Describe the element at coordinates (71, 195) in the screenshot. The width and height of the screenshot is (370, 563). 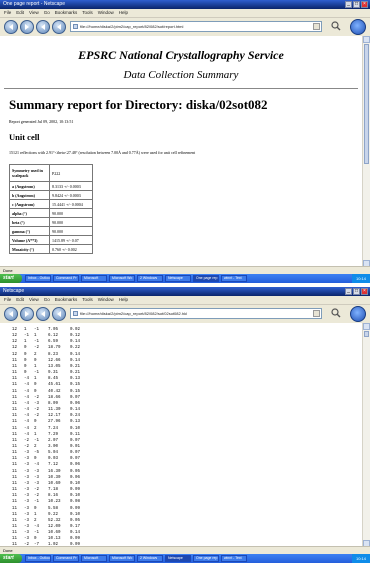
I see `row-value: 9.8424 +/- 0.0003` at that location.